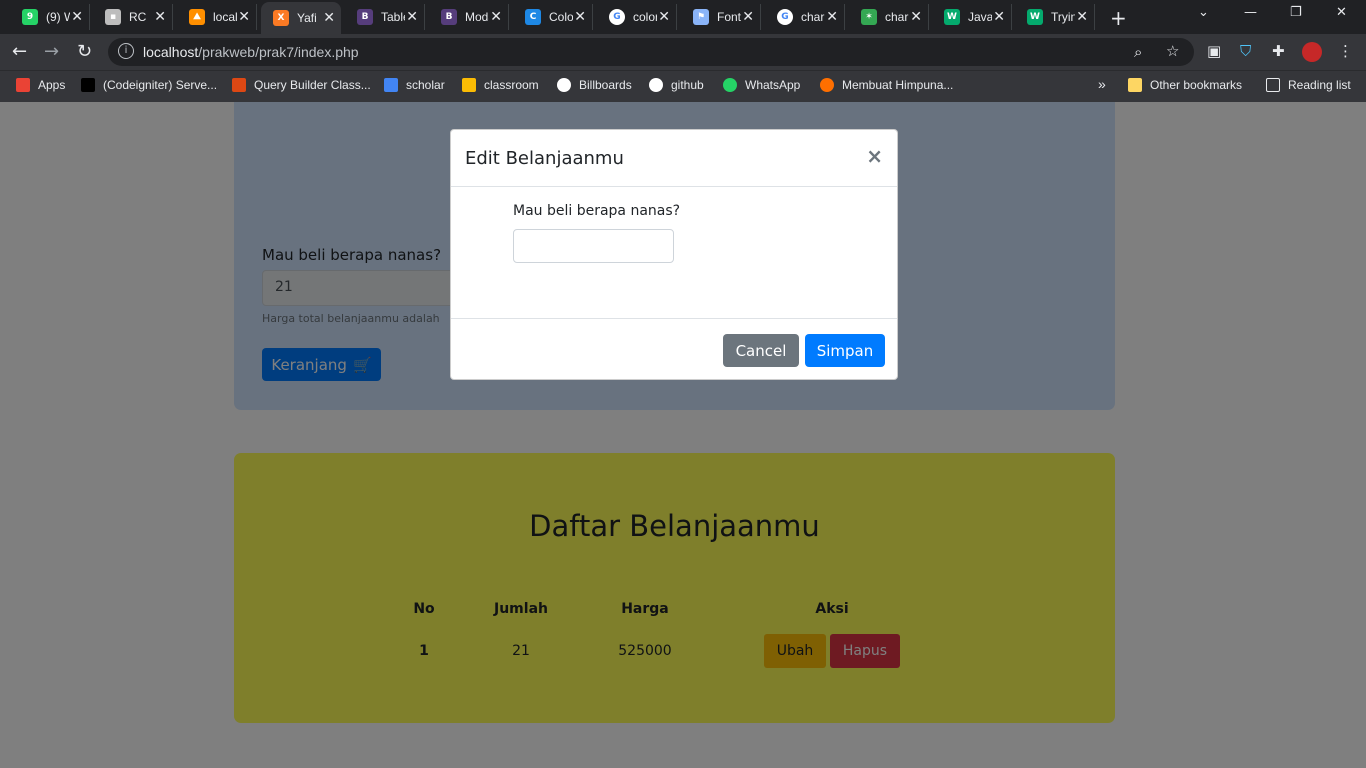  I want to click on modal-body: Mau beli berapa nanas?, so click(674, 252).